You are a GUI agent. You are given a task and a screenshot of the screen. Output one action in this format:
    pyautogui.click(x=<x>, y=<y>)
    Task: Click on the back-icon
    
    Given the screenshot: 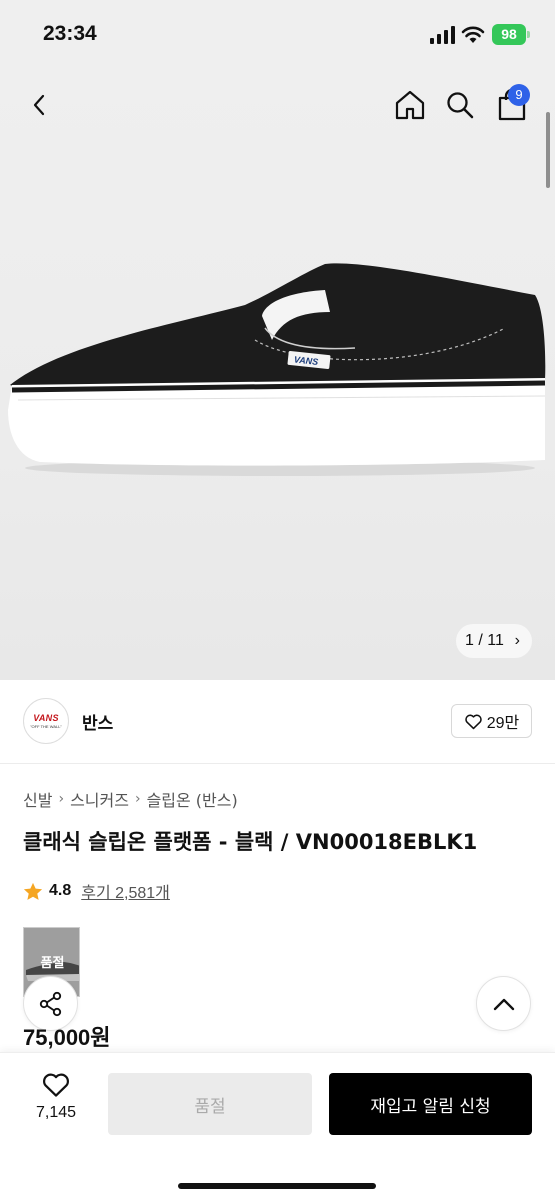 What is the action you would take?
    pyautogui.click(x=39, y=105)
    